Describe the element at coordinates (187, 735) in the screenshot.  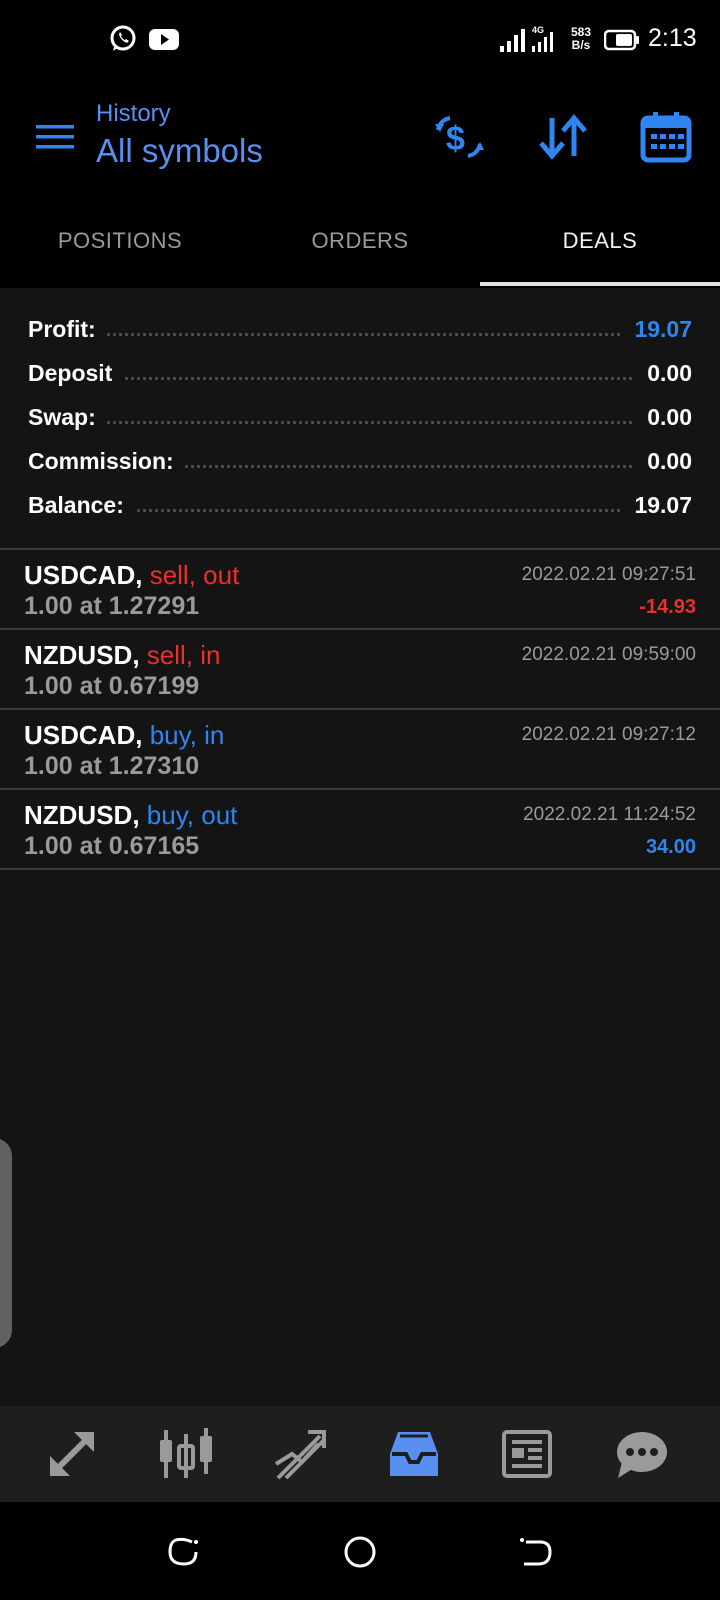
I see `deal-side: buy, in` at that location.